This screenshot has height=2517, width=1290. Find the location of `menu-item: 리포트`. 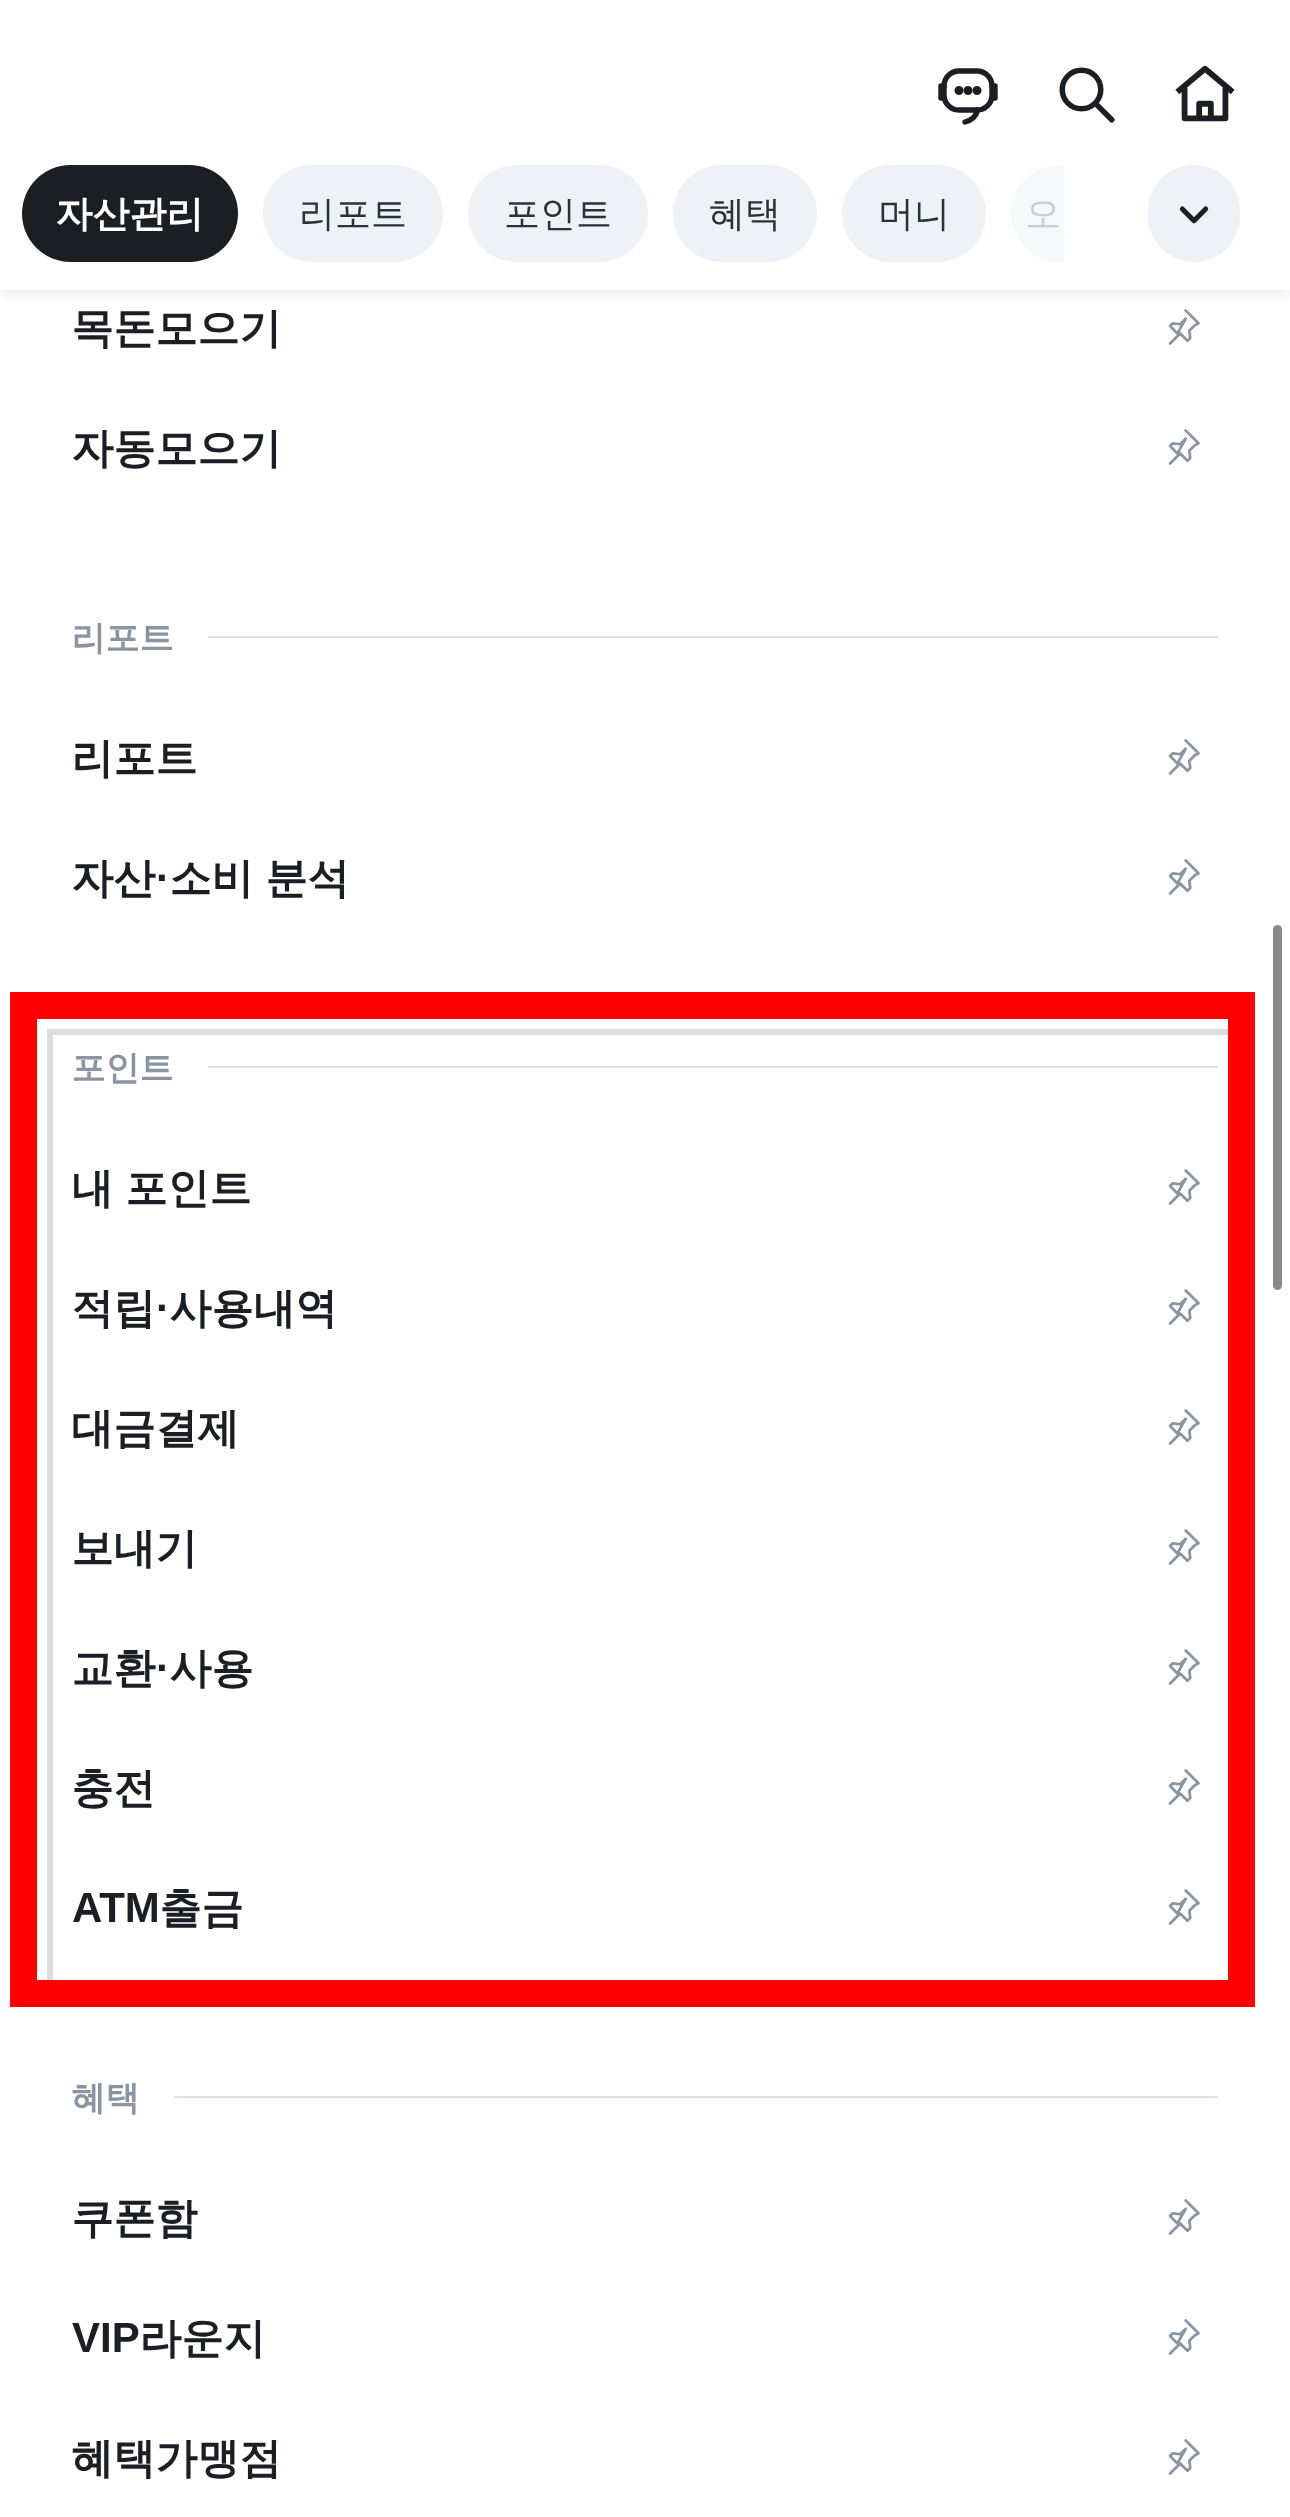

menu-item: 리포트 is located at coordinates (135, 757).